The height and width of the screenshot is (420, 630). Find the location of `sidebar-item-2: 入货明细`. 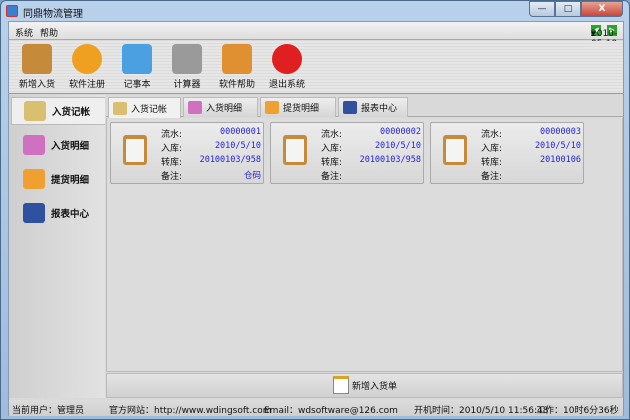

sidebar-item-2: 入货明细 is located at coordinates (56, 145).